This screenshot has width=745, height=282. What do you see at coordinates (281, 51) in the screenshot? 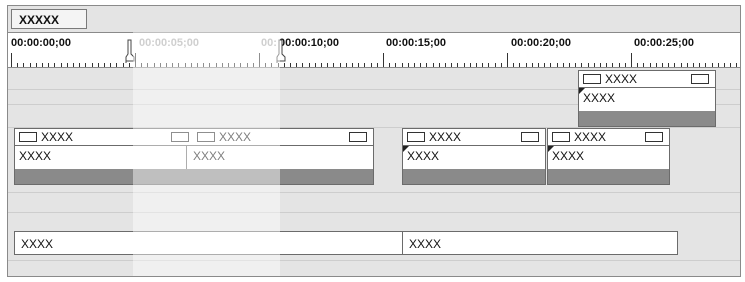
I see `out-point-marker-icon` at bounding box center [281, 51].